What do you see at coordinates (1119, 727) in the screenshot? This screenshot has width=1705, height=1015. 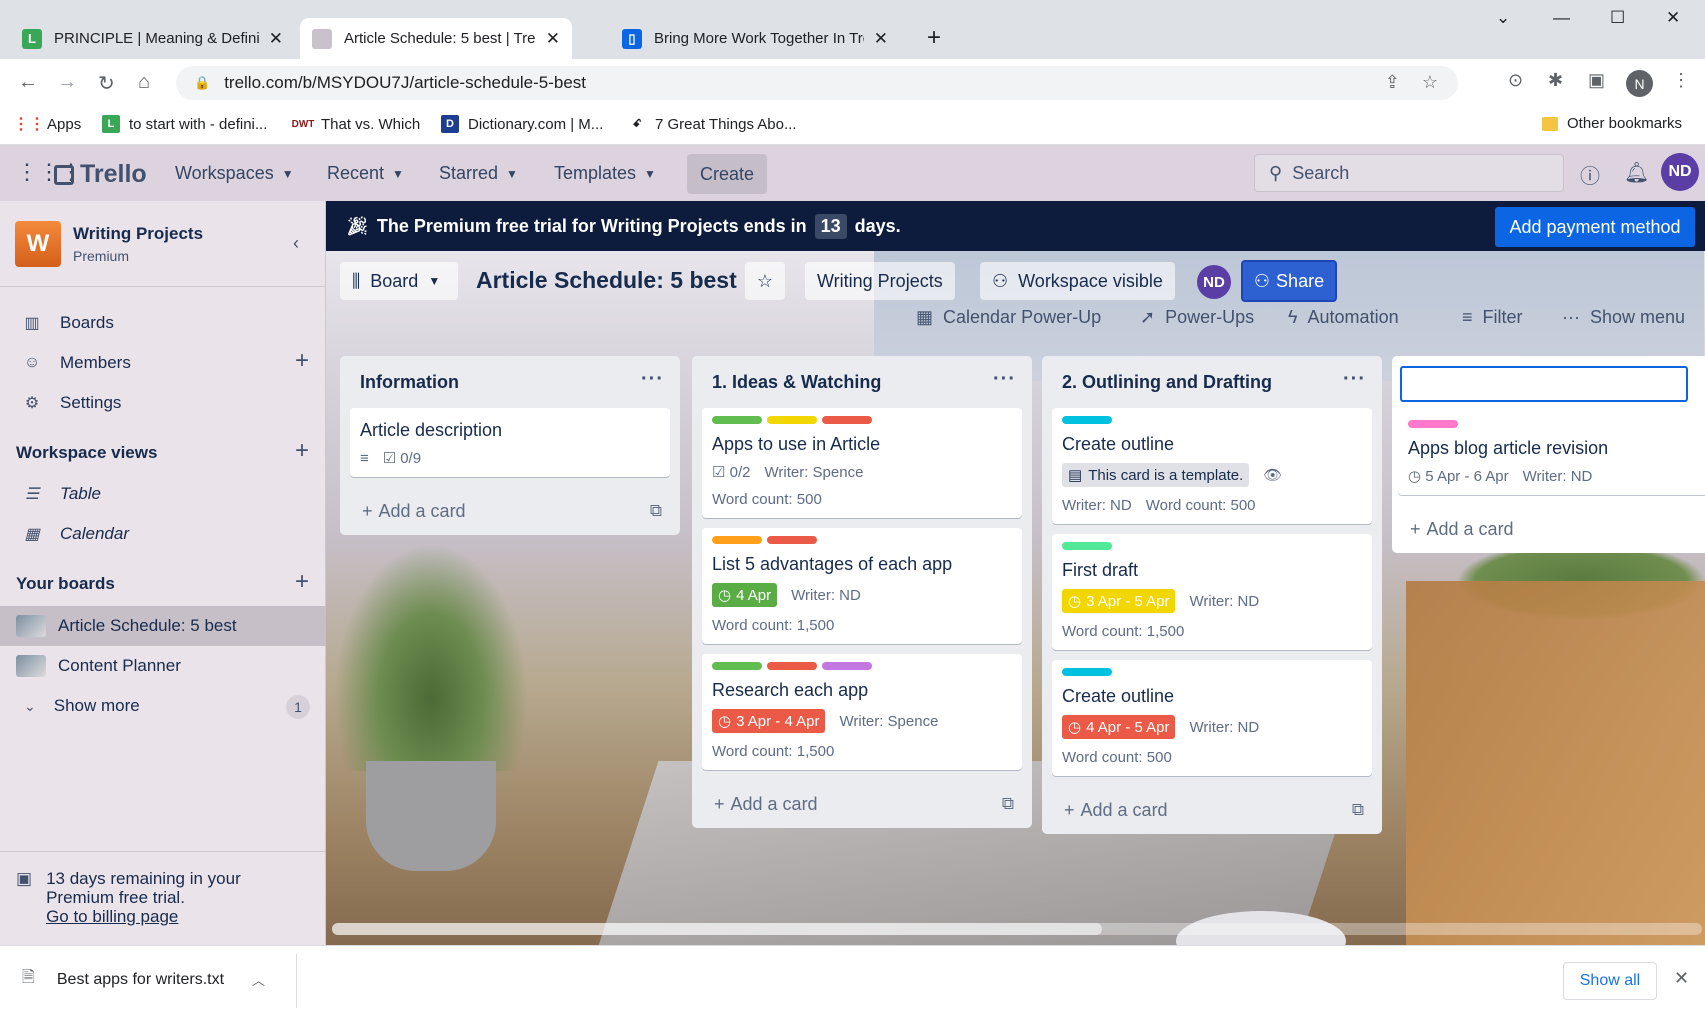 I see `due-date-badge: ◷ 4 Apr - 5 Apr` at bounding box center [1119, 727].